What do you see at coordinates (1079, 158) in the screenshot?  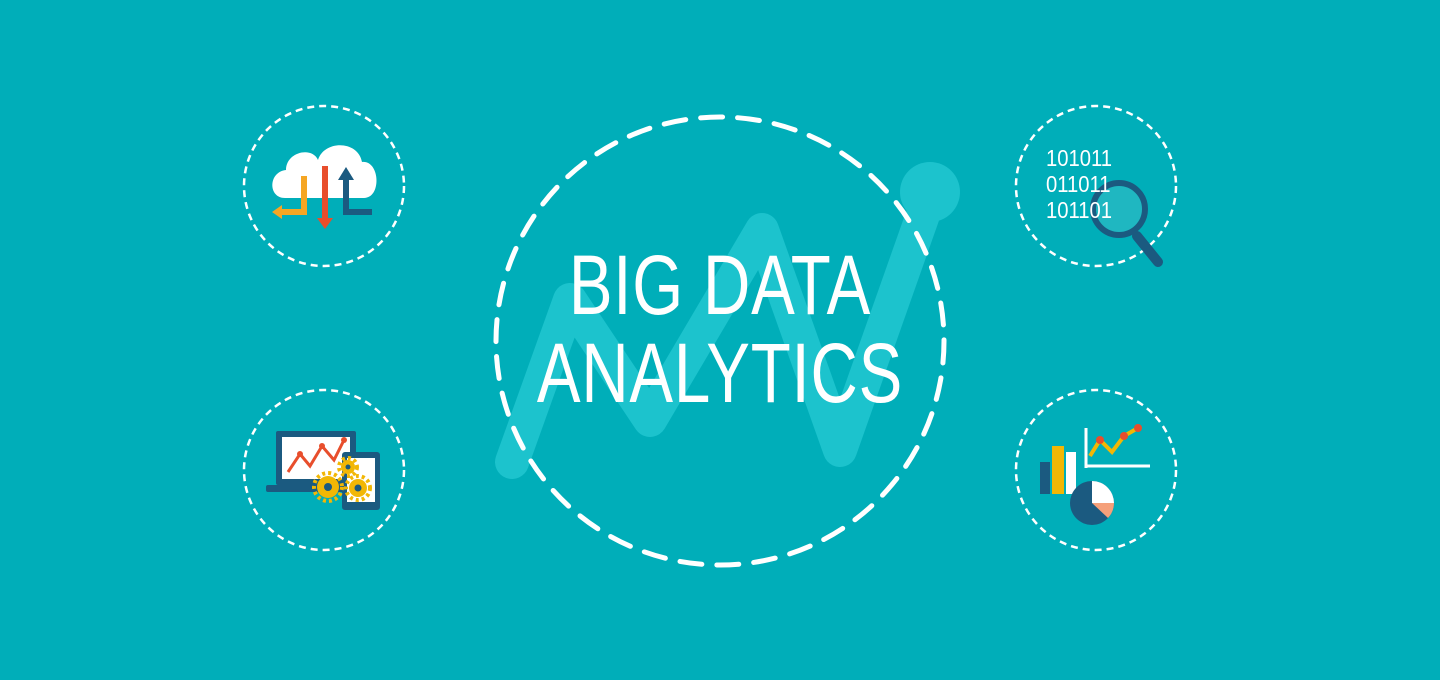 I see `binary-line-1: 101011` at bounding box center [1079, 158].